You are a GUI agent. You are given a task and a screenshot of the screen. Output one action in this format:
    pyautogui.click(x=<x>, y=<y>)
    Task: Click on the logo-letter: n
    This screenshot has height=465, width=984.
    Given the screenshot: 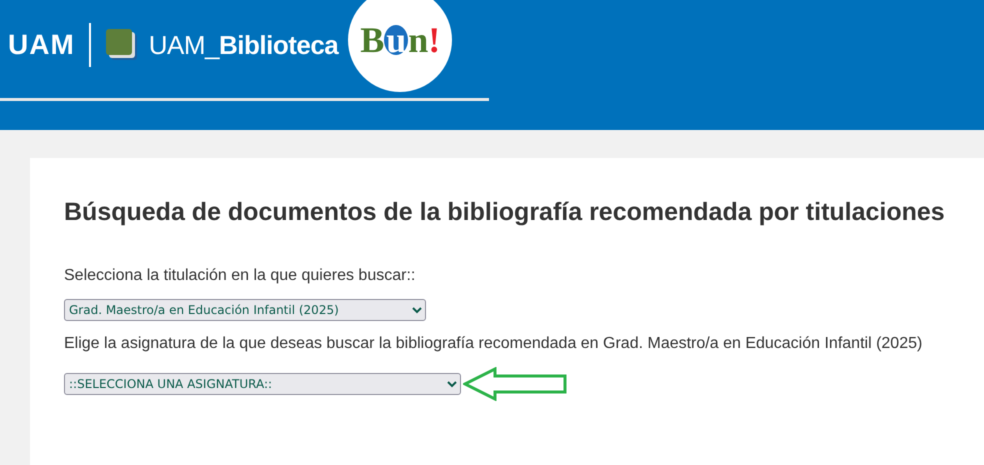 What is the action you would take?
    pyautogui.click(x=418, y=40)
    